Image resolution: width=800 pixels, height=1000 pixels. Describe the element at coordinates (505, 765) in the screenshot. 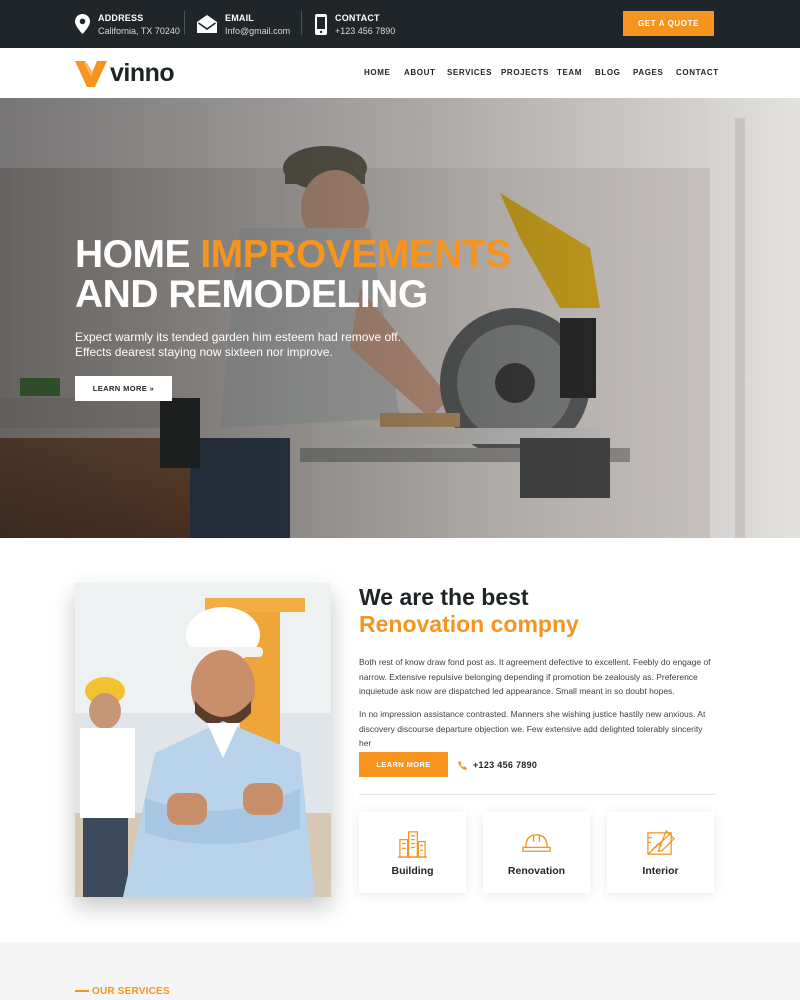

I see `about-phone-number: +123 456 7890` at that location.